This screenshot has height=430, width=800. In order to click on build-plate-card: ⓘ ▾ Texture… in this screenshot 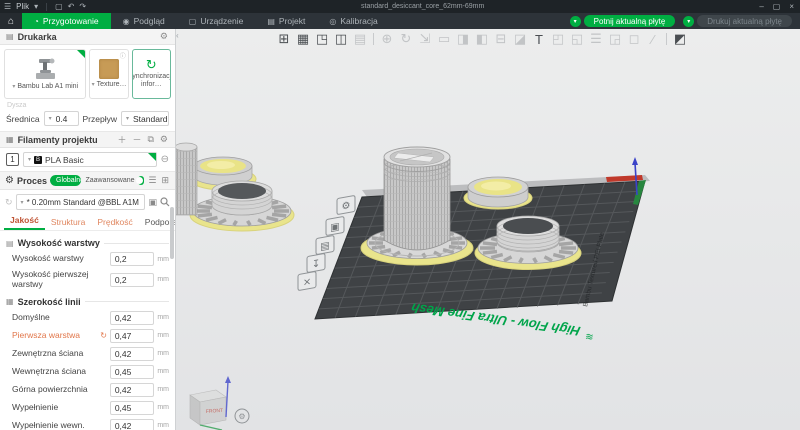, I will do `click(109, 74)`.